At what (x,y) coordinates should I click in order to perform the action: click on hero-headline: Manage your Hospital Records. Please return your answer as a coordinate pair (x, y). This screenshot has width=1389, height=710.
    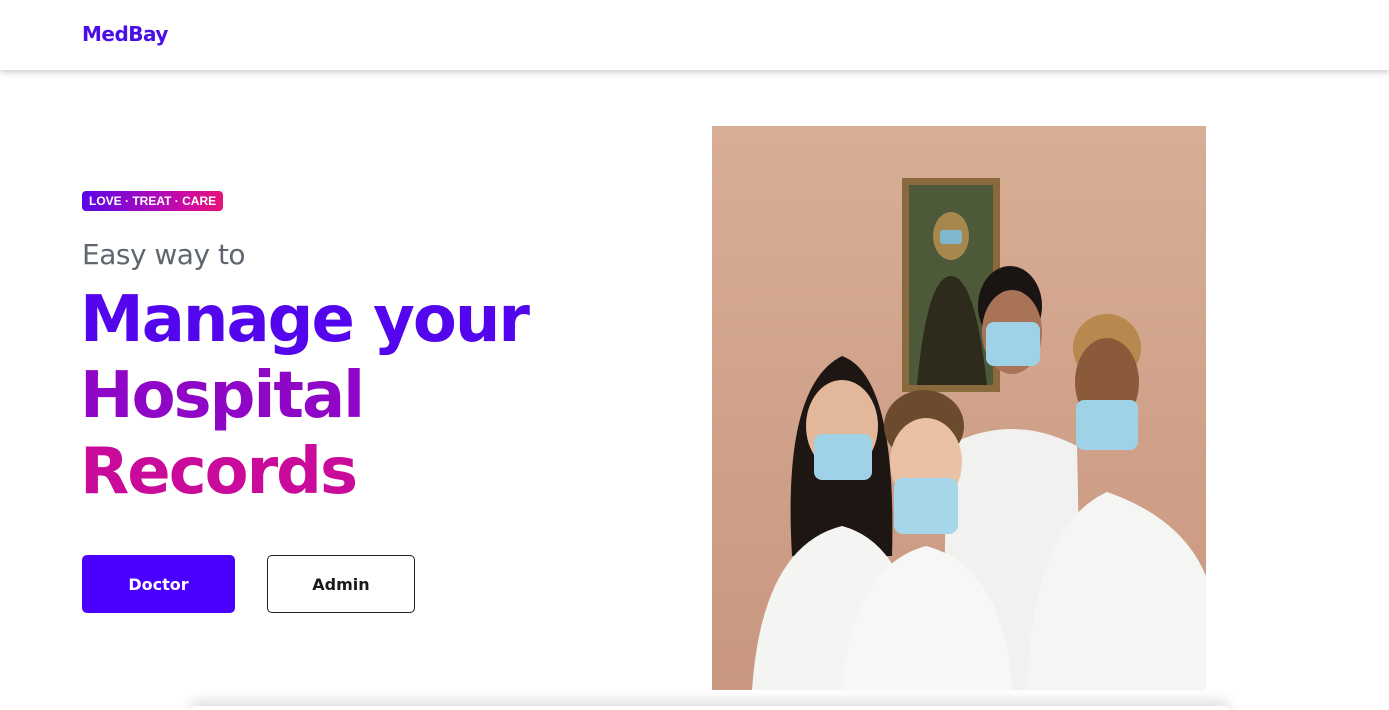
    Looking at the image, I should click on (360, 396).